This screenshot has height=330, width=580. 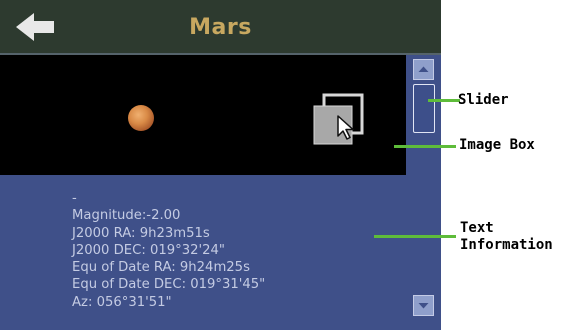 I want to click on scroll-up-button, so click(x=423, y=69).